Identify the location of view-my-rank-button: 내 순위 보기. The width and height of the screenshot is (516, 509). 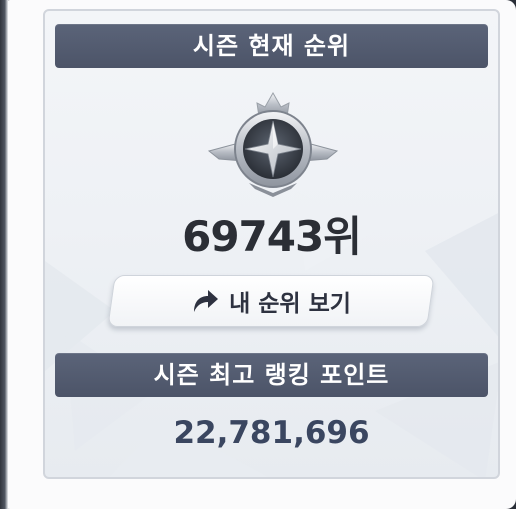
(271, 301).